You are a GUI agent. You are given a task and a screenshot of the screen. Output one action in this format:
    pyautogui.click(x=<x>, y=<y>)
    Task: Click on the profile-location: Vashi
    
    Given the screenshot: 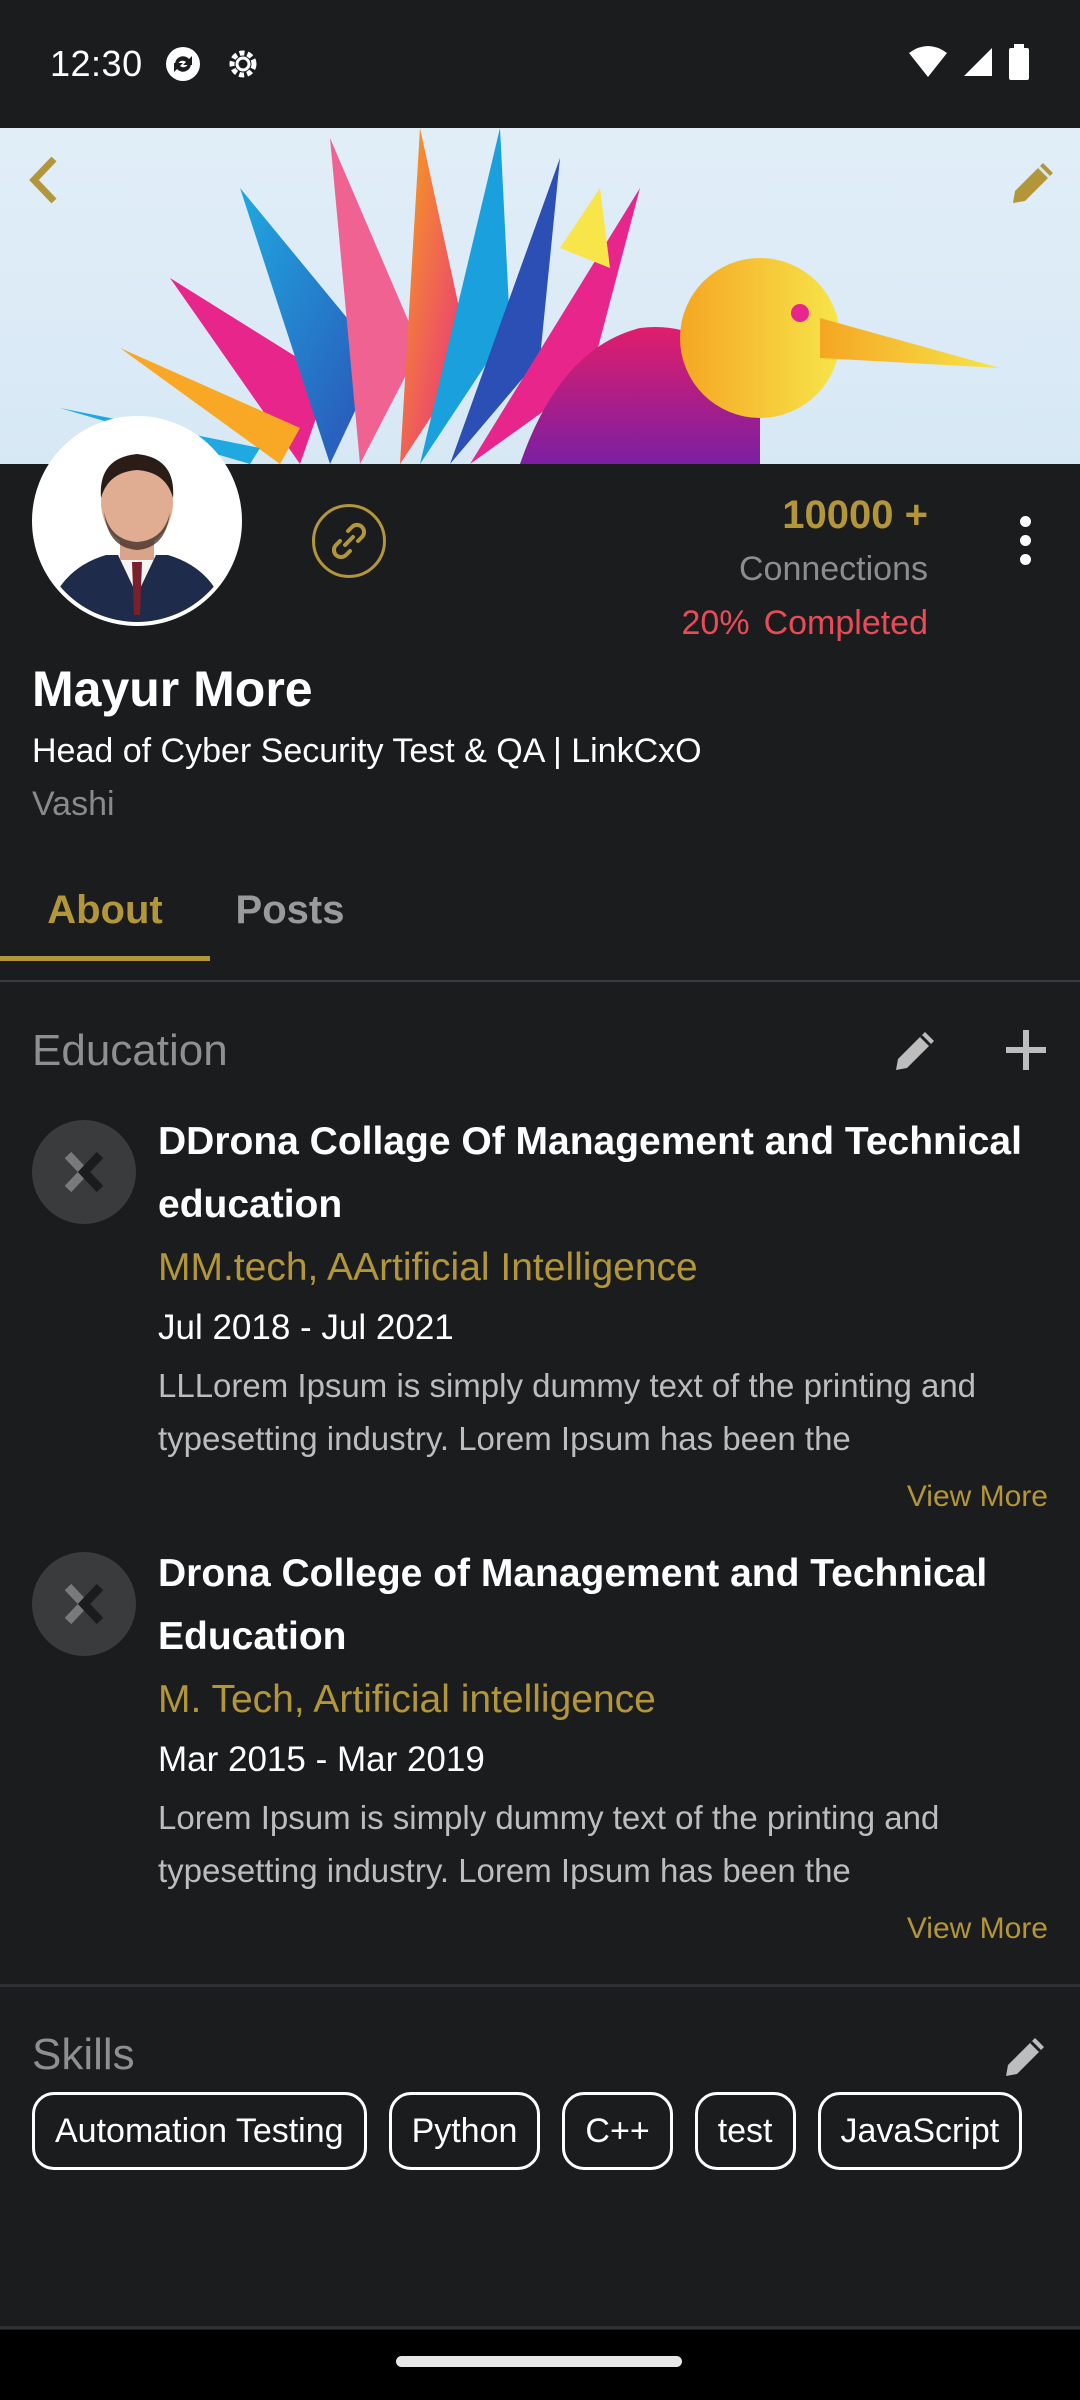 What is the action you would take?
    pyautogui.click(x=73, y=804)
    